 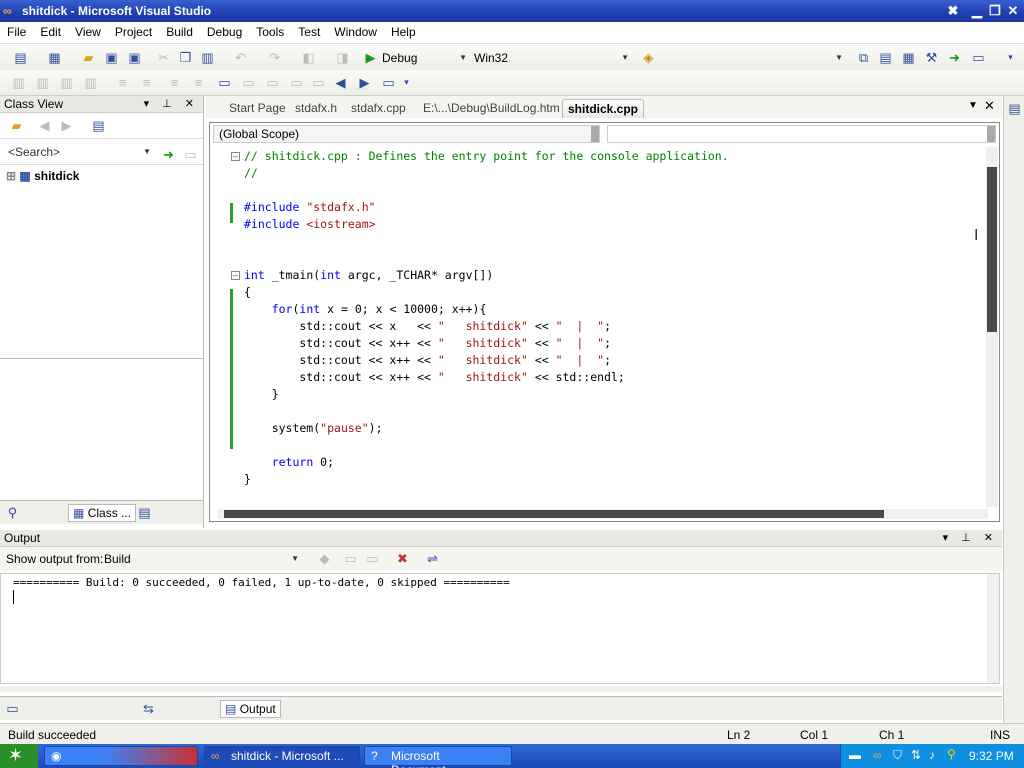 What do you see at coordinates (121, 756) in the screenshot?
I see `taskbar-item-browser: ◉` at bounding box center [121, 756].